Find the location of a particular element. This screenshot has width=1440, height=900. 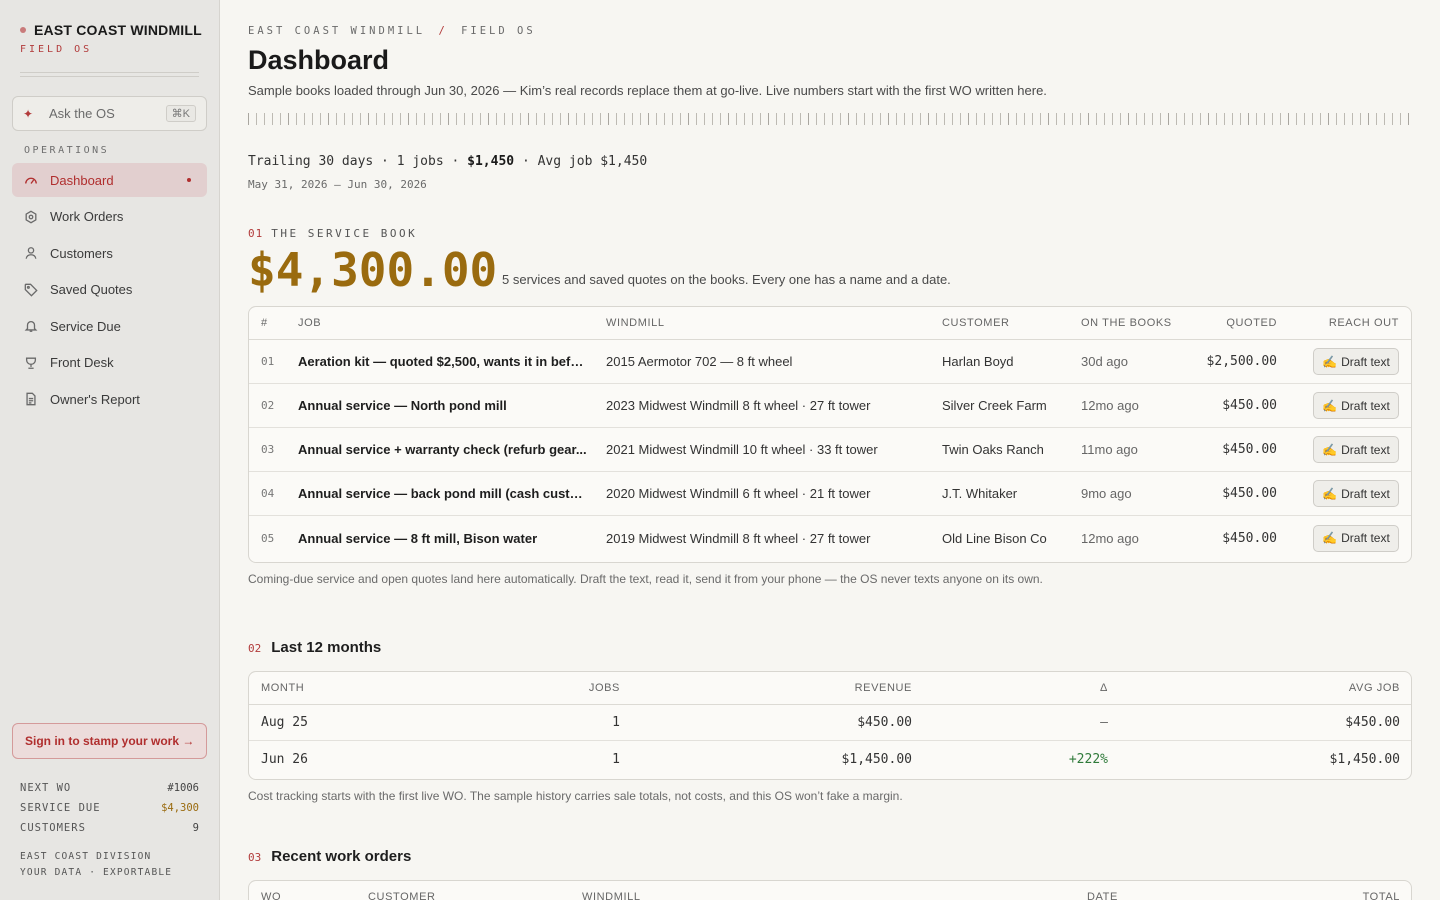

sidebar-item-label: Service Due is located at coordinates (85, 326).